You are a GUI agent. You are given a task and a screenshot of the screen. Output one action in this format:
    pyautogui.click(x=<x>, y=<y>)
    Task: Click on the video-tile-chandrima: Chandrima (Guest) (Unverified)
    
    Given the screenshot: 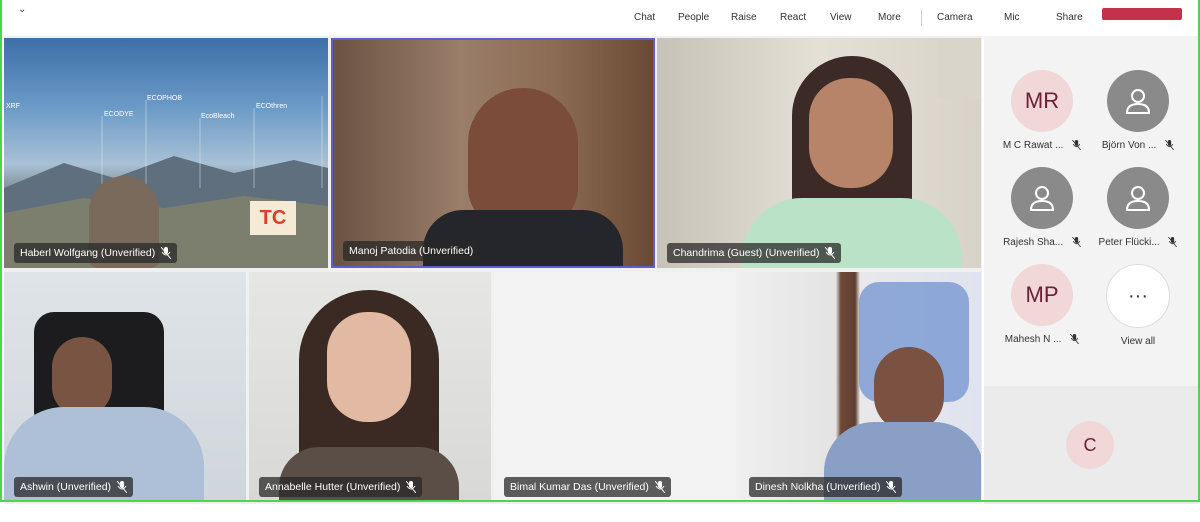 What is the action you would take?
    pyautogui.click(x=819, y=153)
    